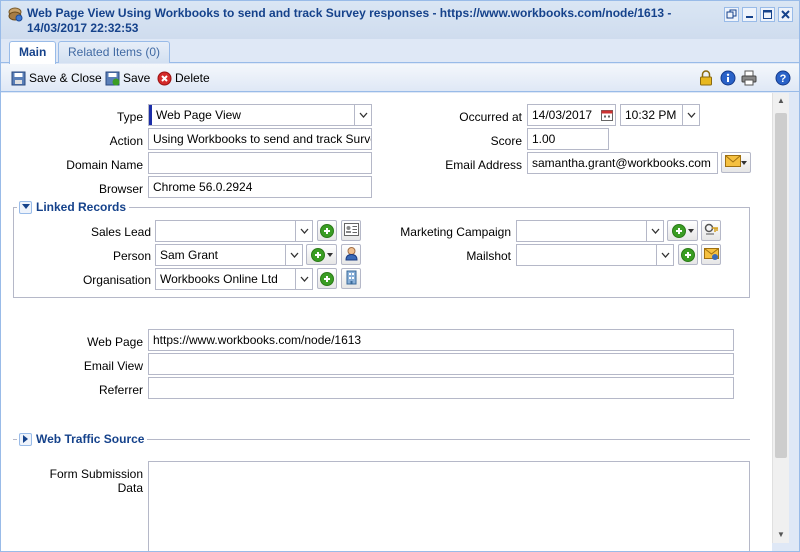 The height and width of the screenshot is (552, 800). Describe the element at coordinates (112, 78) in the screenshot. I see `save-icon` at that location.